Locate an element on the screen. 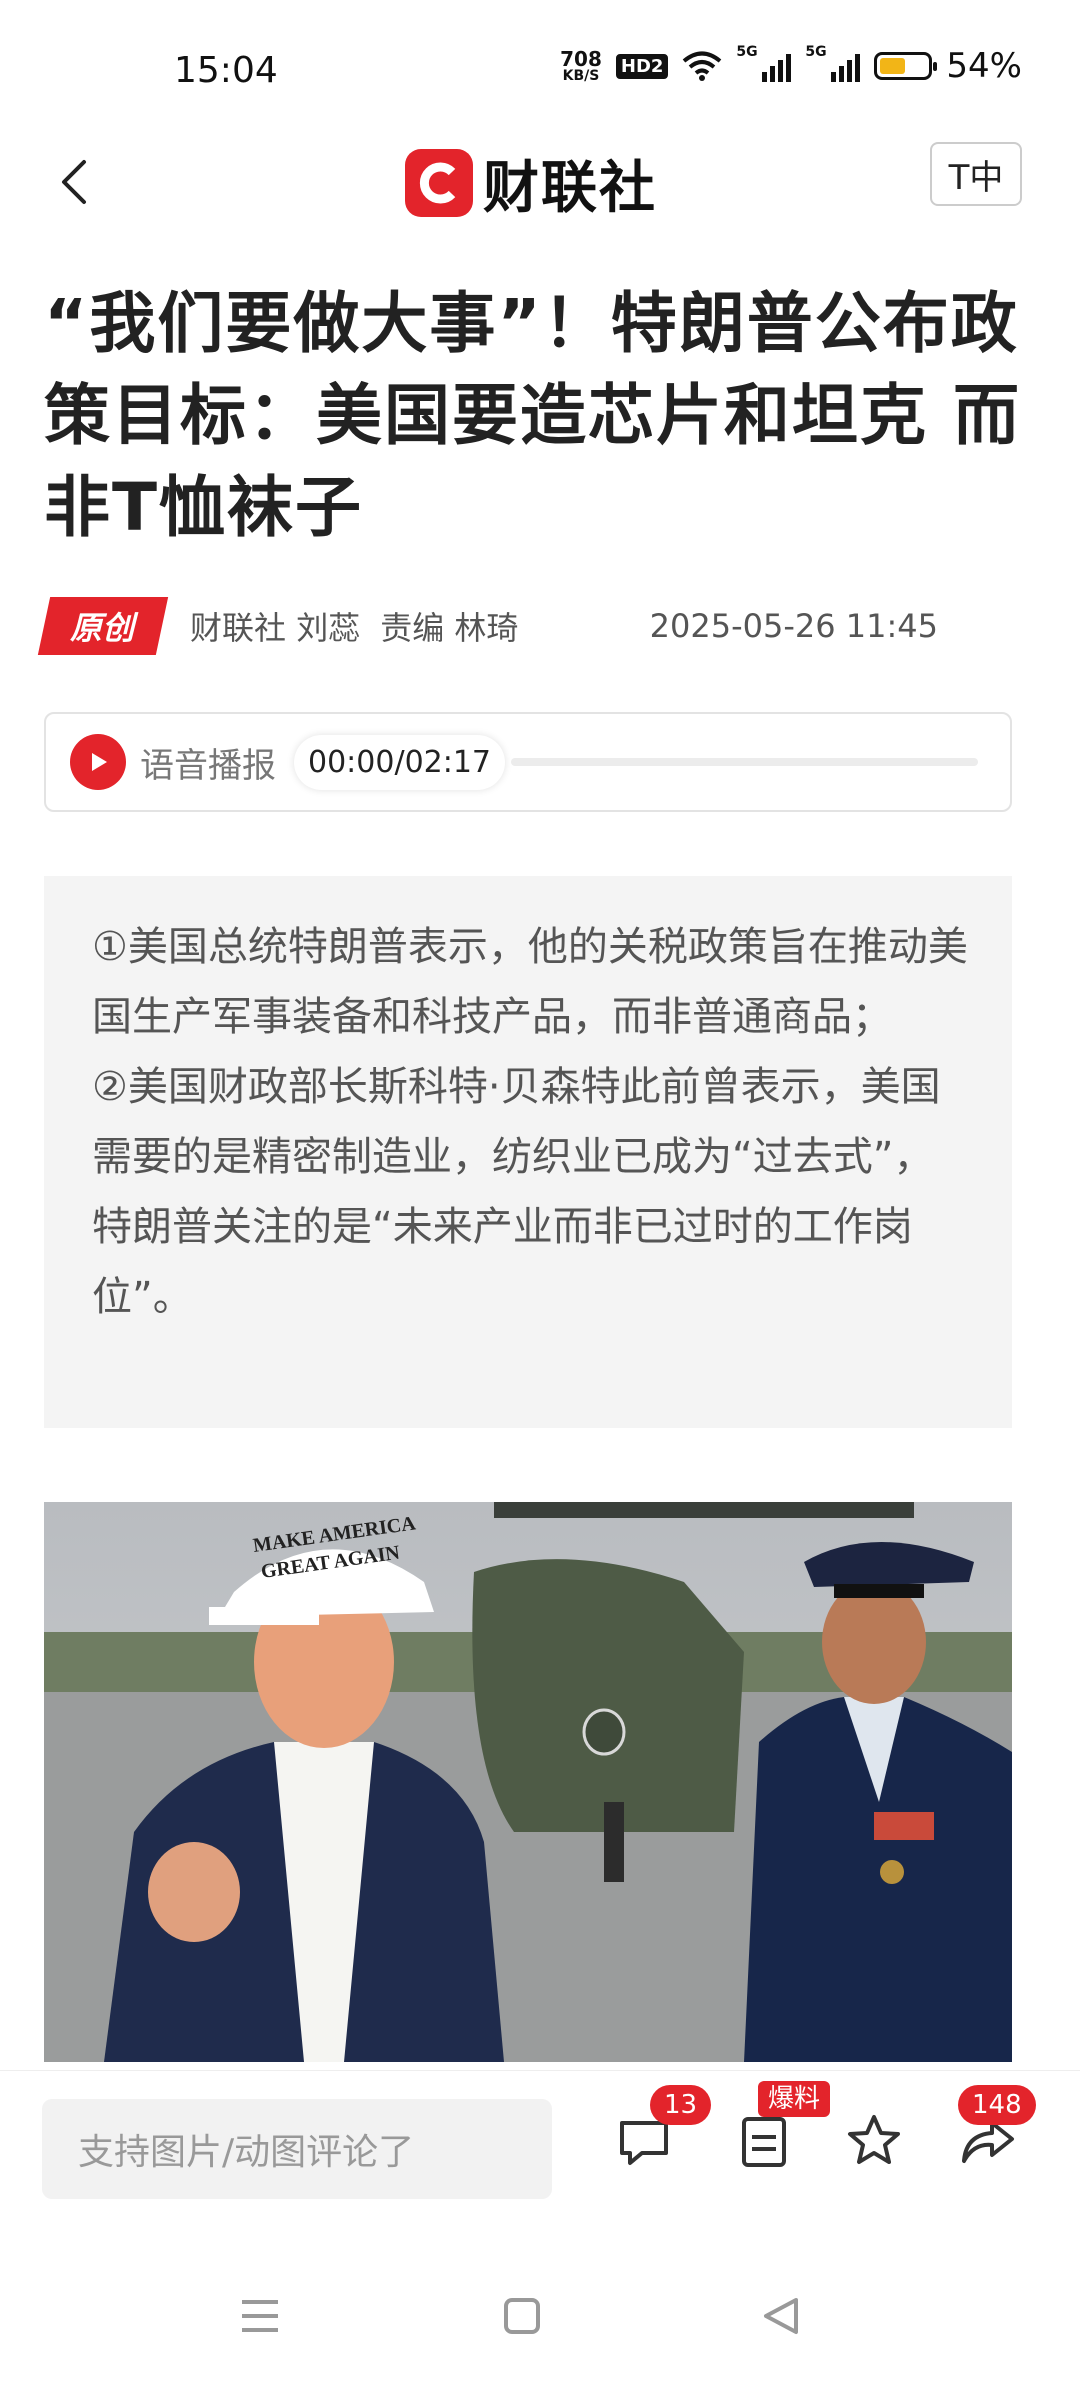 This screenshot has height=2400, width=1080. battery-percent: 54% is located at coordinates (984, 66).